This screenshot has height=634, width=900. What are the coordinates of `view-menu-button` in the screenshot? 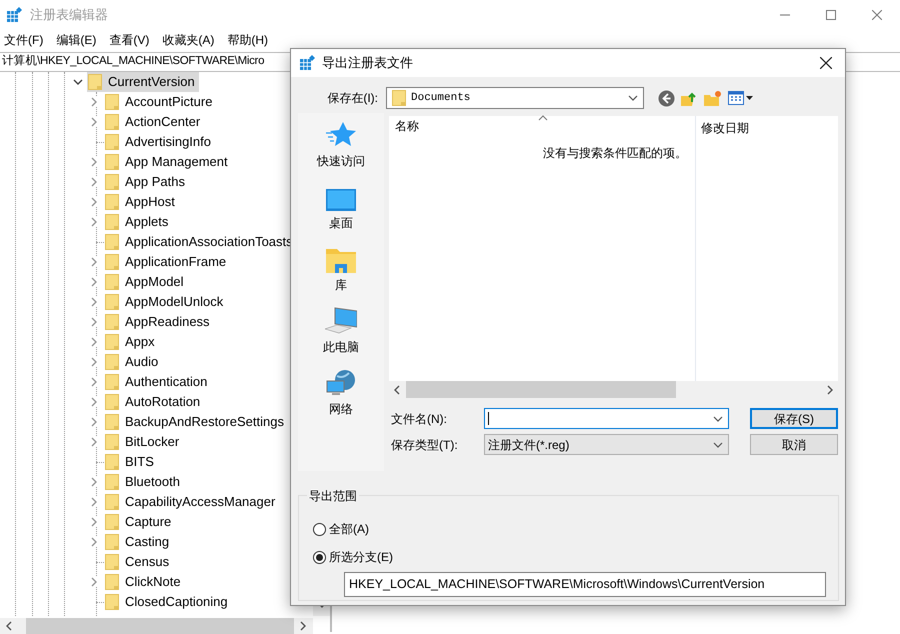 It's located at (740, 98).